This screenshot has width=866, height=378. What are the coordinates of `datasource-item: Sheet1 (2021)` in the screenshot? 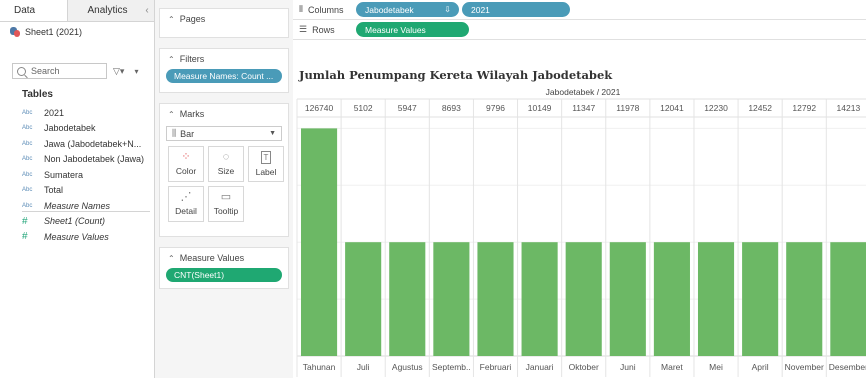 It's located at (77, 32).